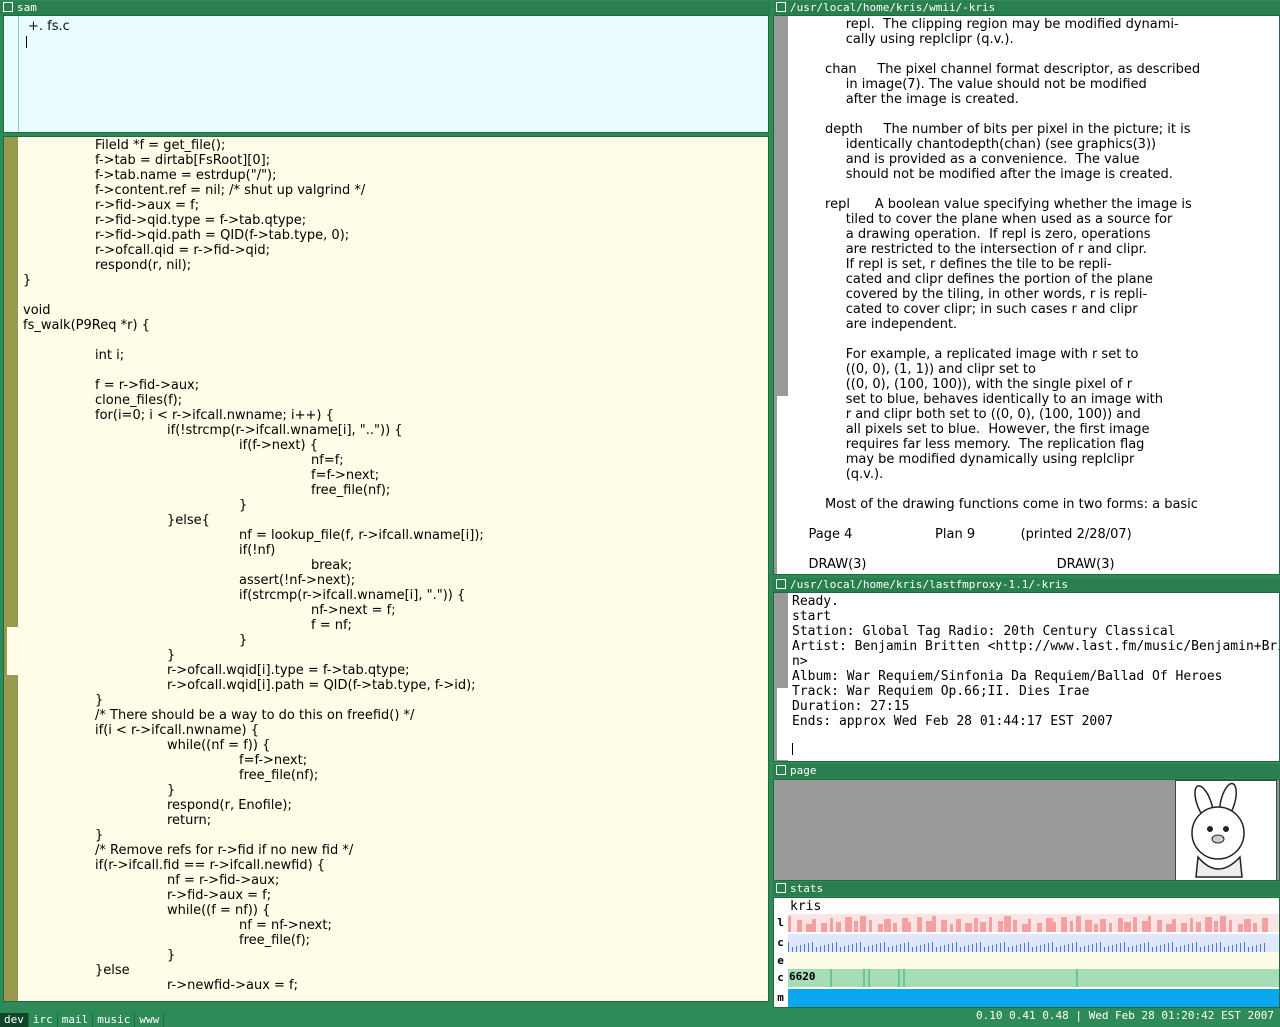  What do you see at coordinates (11, 569) in the screenshot?
I see `code-scrollbar` at bounding box center [11, 569].